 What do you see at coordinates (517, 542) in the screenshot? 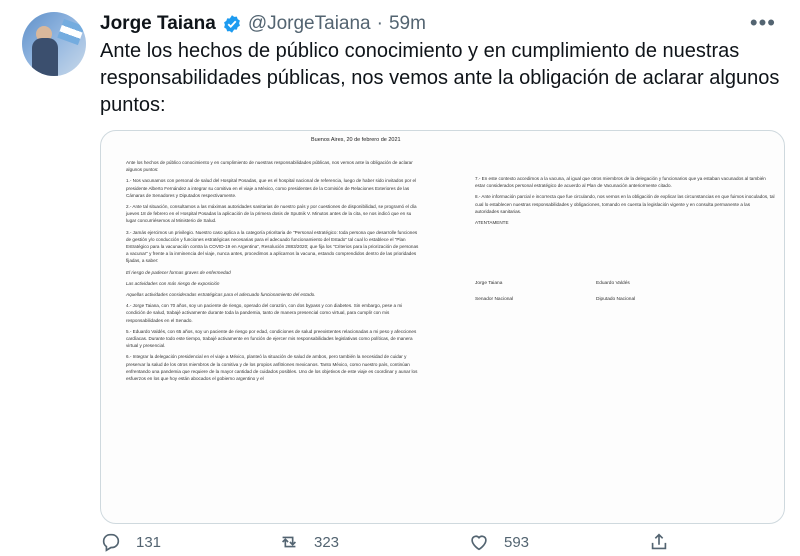
I see `like-count: 593` at bounding box center [517, 542].